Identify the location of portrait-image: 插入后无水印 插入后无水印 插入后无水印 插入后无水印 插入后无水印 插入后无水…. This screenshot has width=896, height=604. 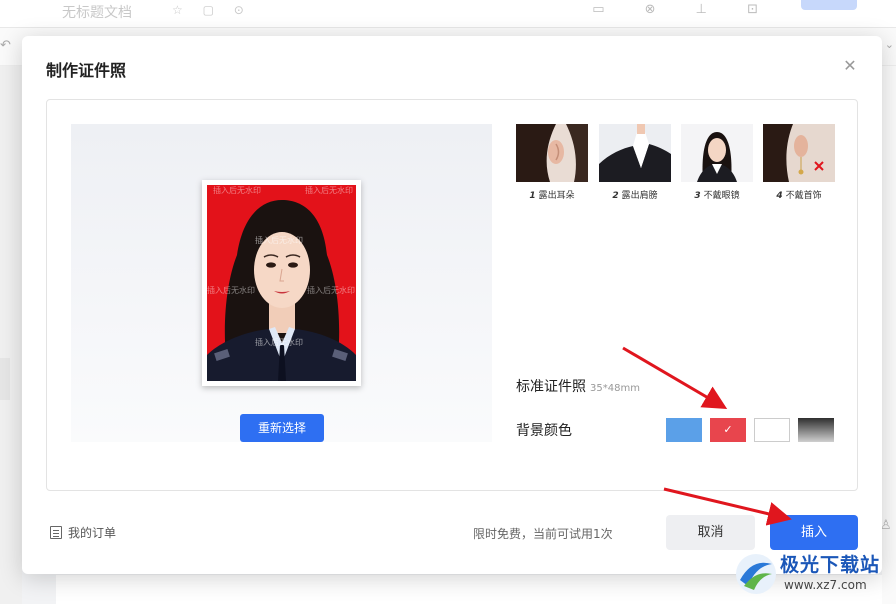
(281, 283).